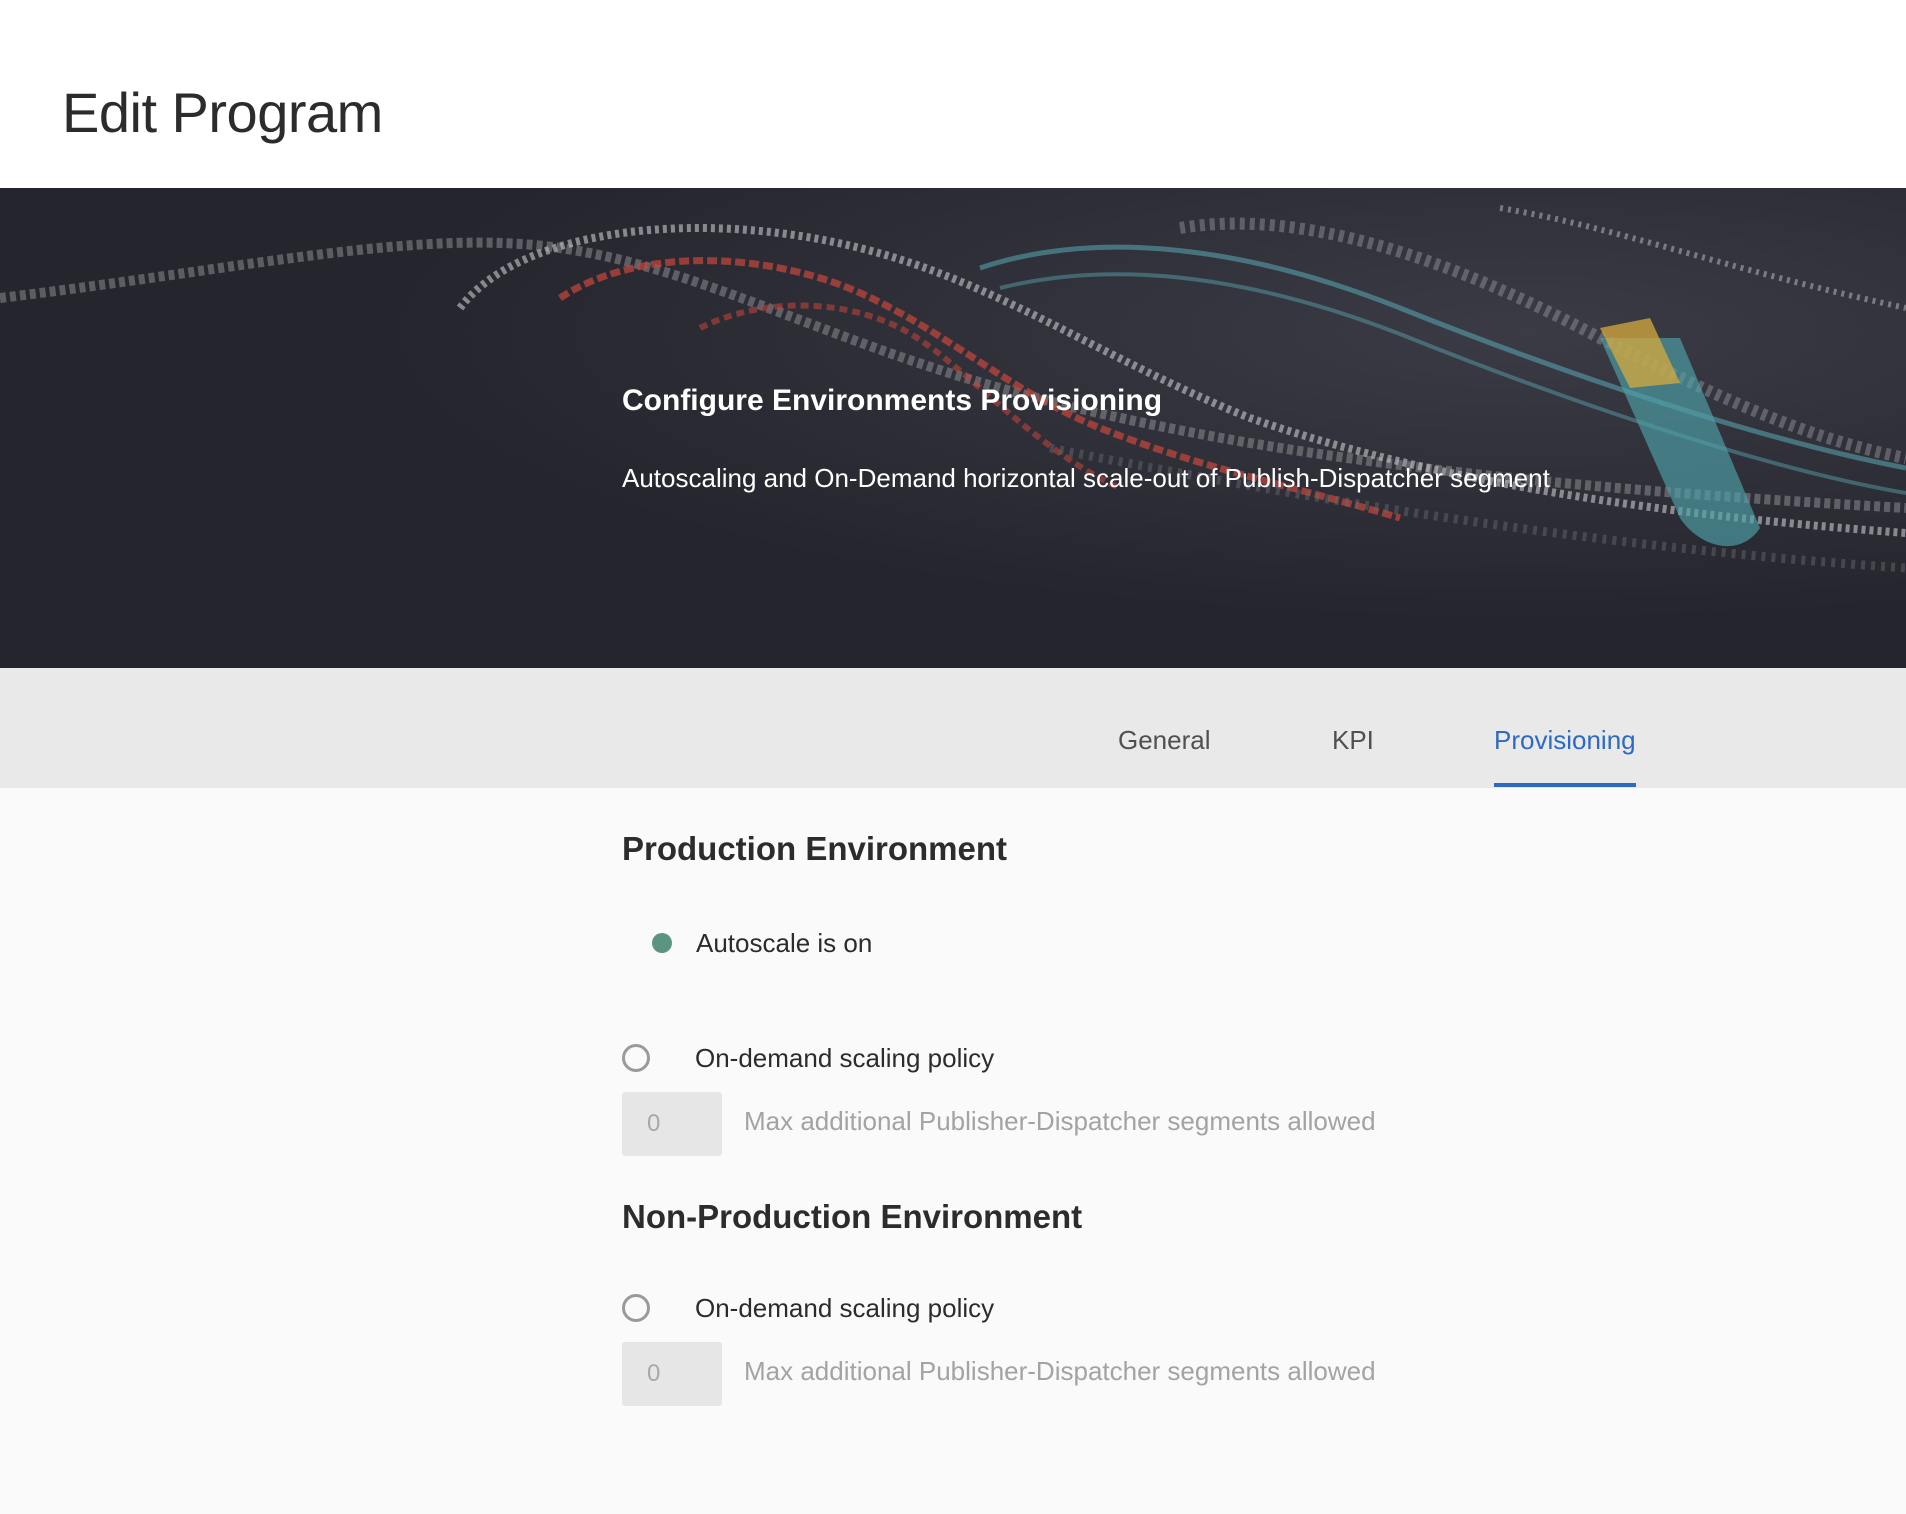  I want to click on non-production-on-demand-radio: On-demand scaling policy, so click(808, 1308).